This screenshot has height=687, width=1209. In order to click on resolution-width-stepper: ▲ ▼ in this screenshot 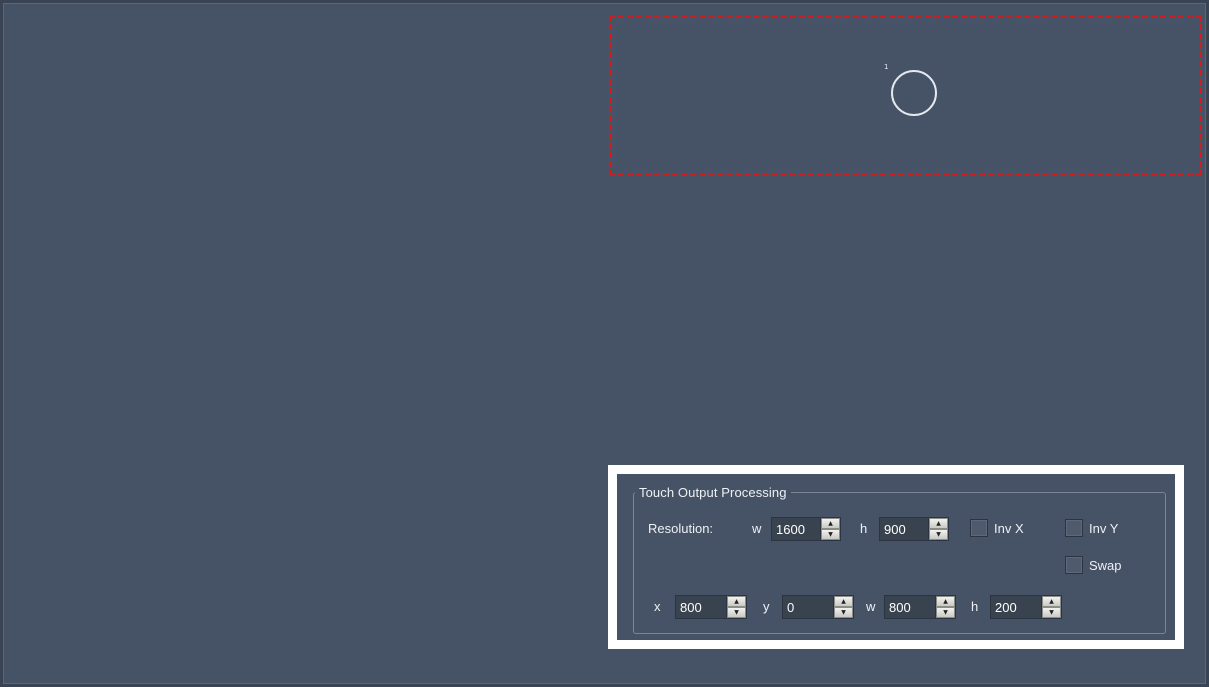, I will do `click(806, 529)`.